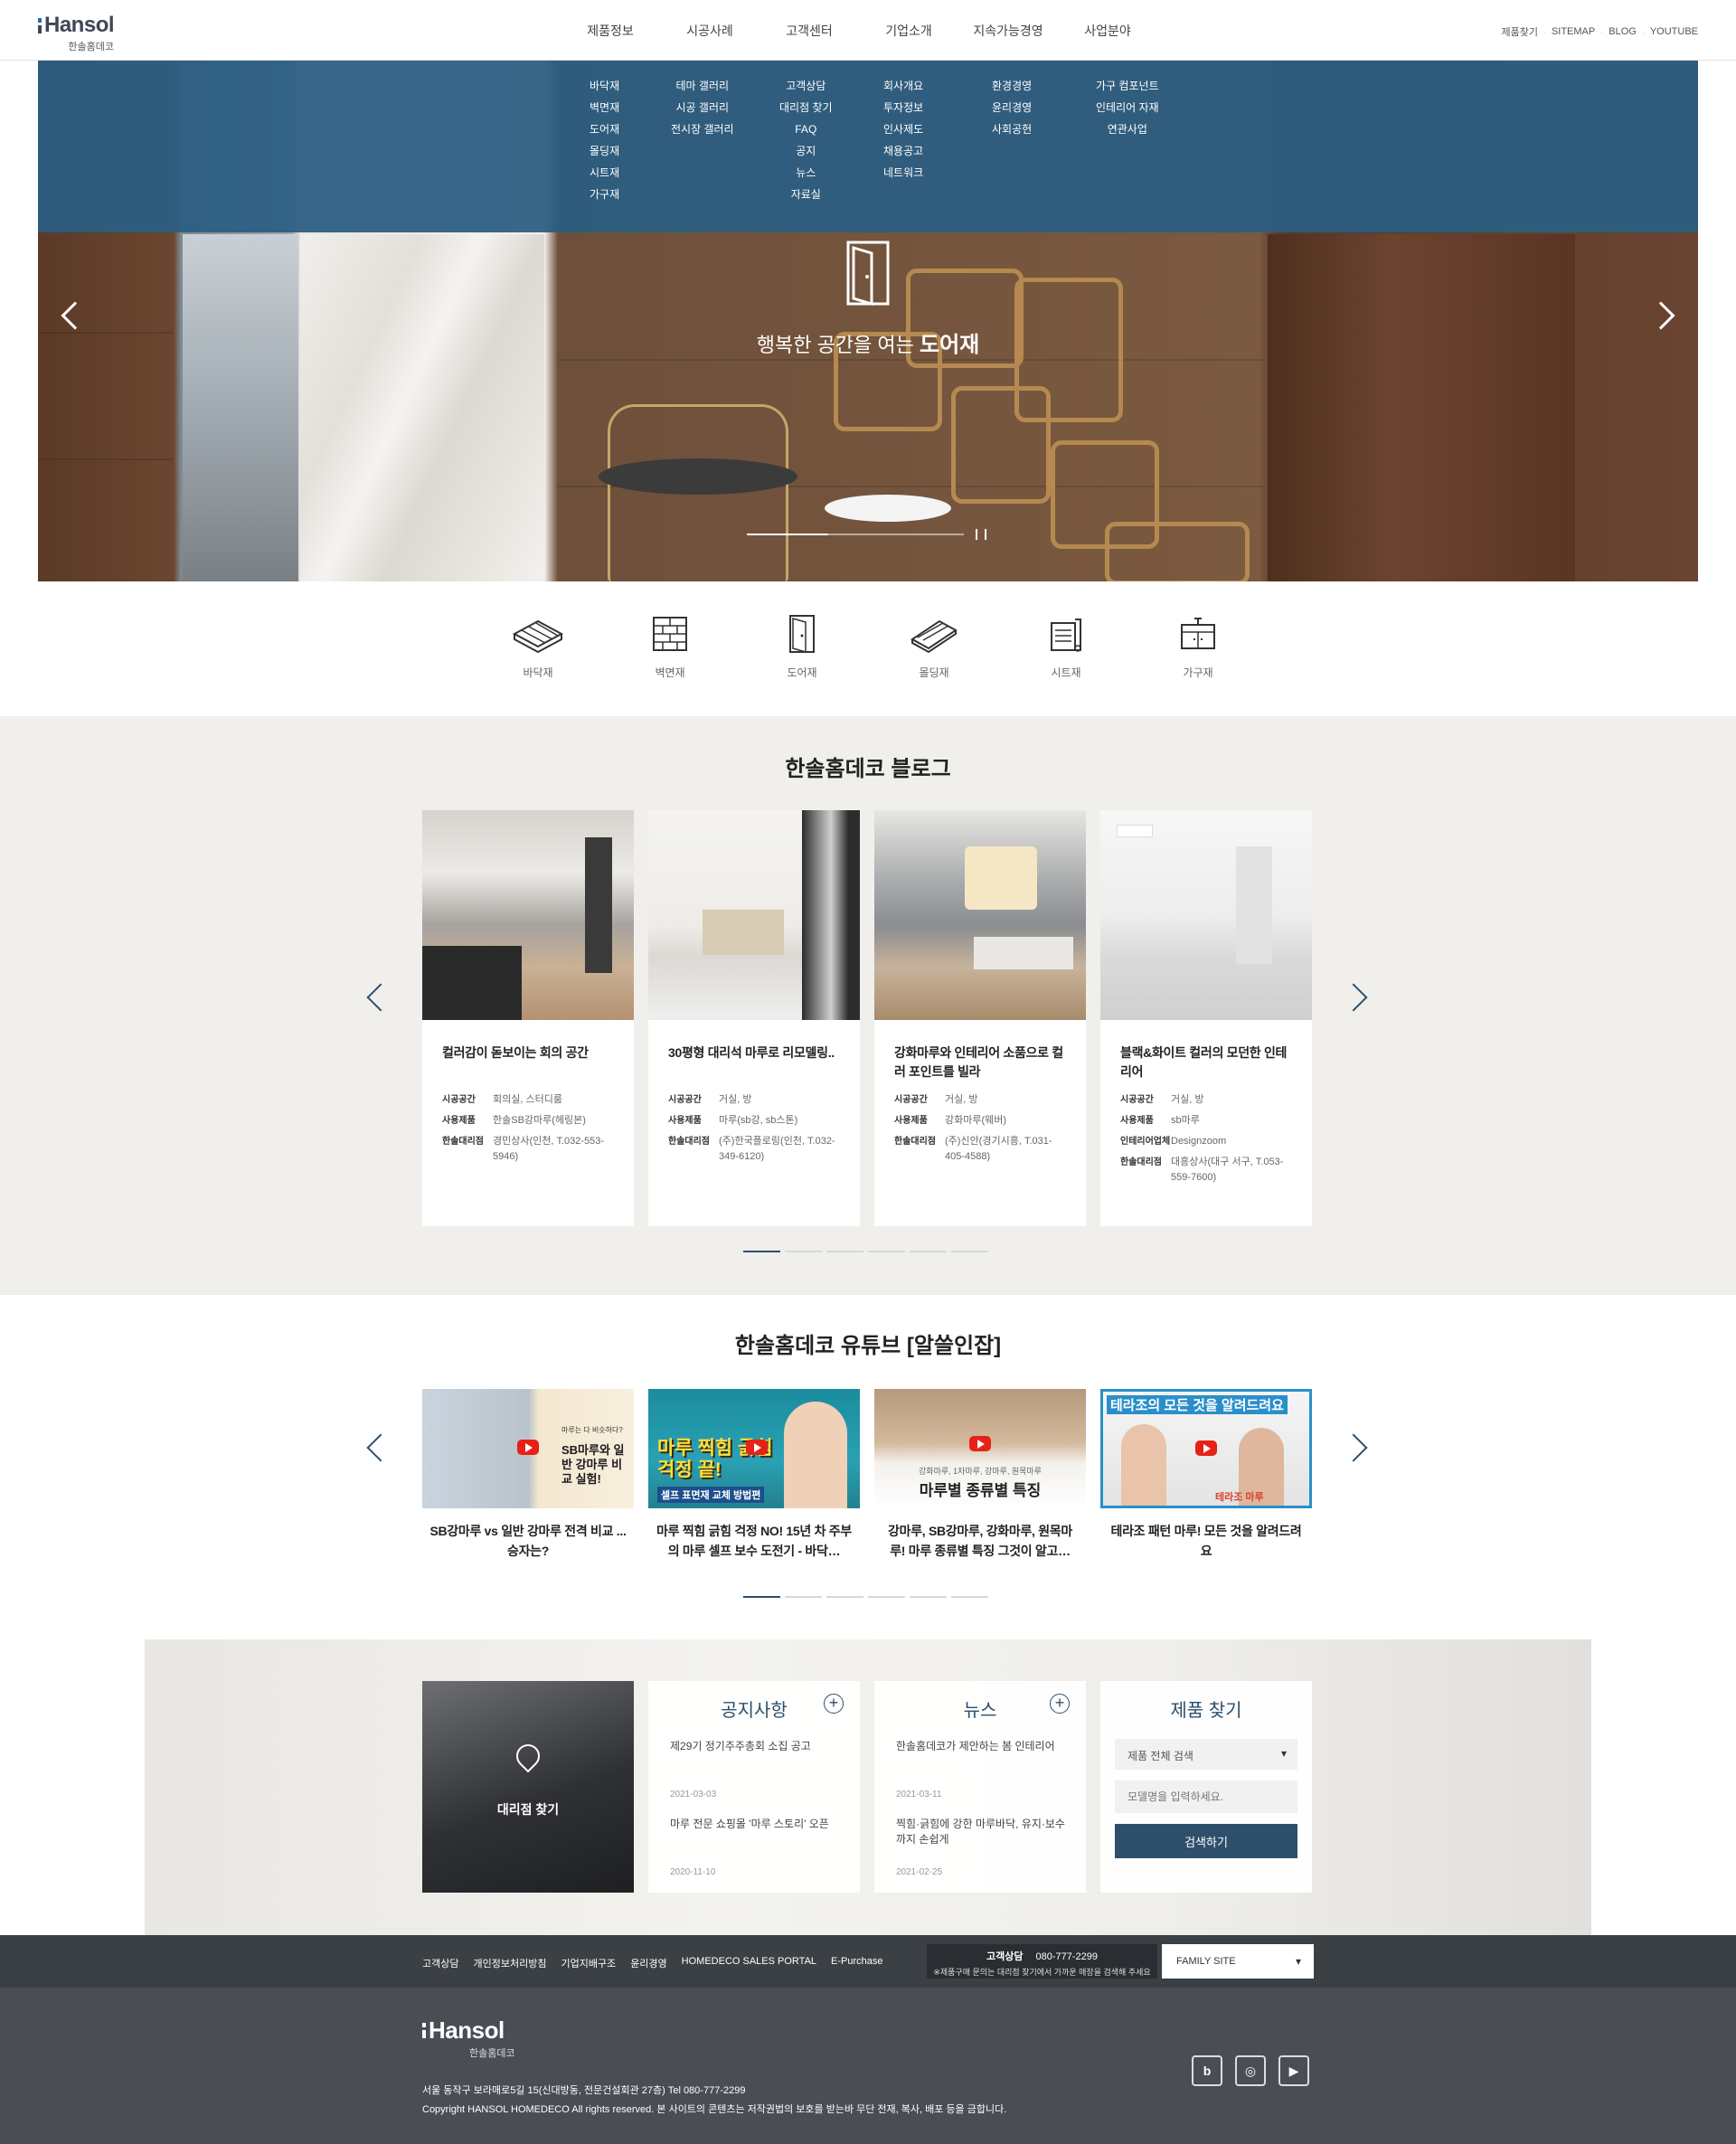 This screenshot has height=2144, width=1736. What do you see at coordinates (1623, 31) in the screenshot?
I see `util-link-blog: BLOG` at bounding box center [1623, 31].